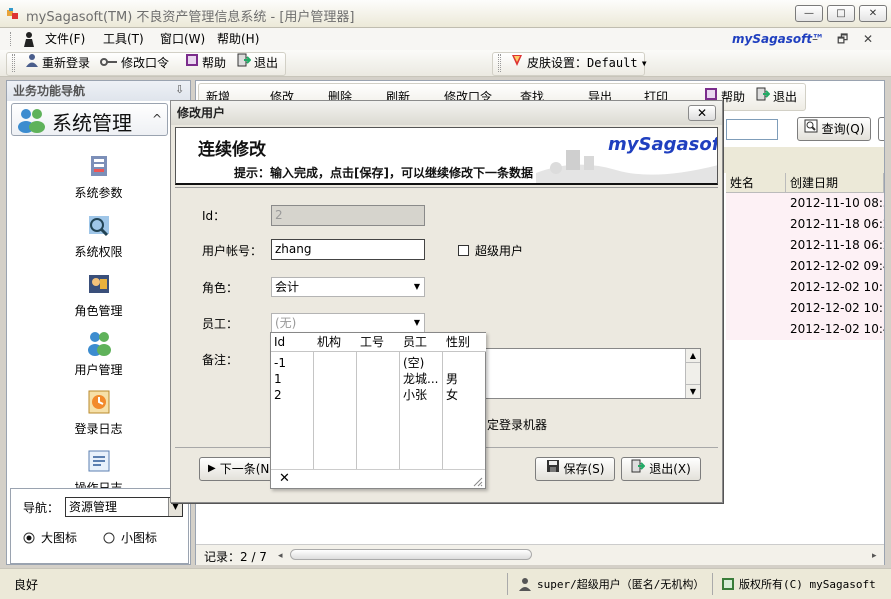 The image size is (891, 599). What do you see at coordinates (292, 363) in the screenshot?
I see `dropdown-row-id: -1` at bounding box center [292, 363].